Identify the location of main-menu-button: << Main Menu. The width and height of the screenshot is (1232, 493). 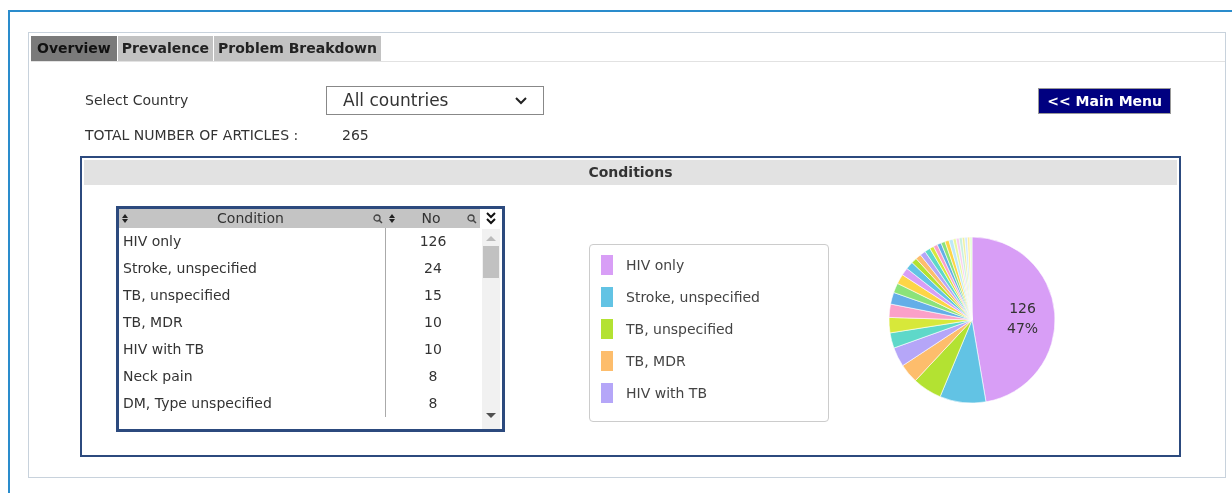
(1104, 101).